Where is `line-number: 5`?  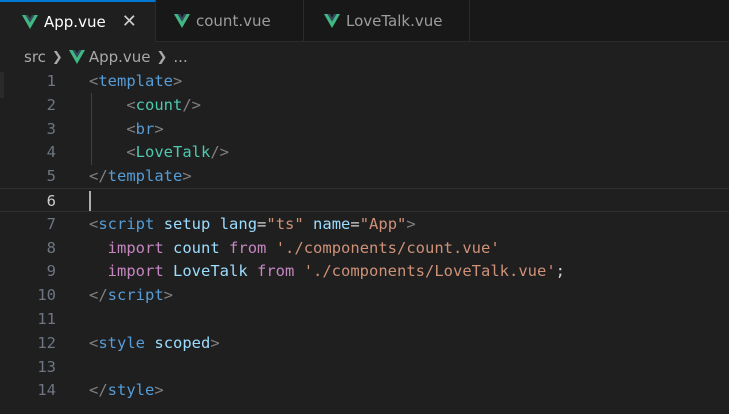 line-number: 5 is located at coordinates (51, 176).